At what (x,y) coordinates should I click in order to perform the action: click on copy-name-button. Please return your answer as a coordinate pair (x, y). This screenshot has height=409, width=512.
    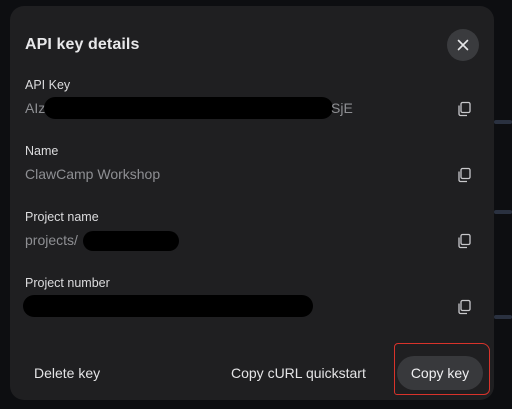
    Looking at the image, I should click on (464, 175).